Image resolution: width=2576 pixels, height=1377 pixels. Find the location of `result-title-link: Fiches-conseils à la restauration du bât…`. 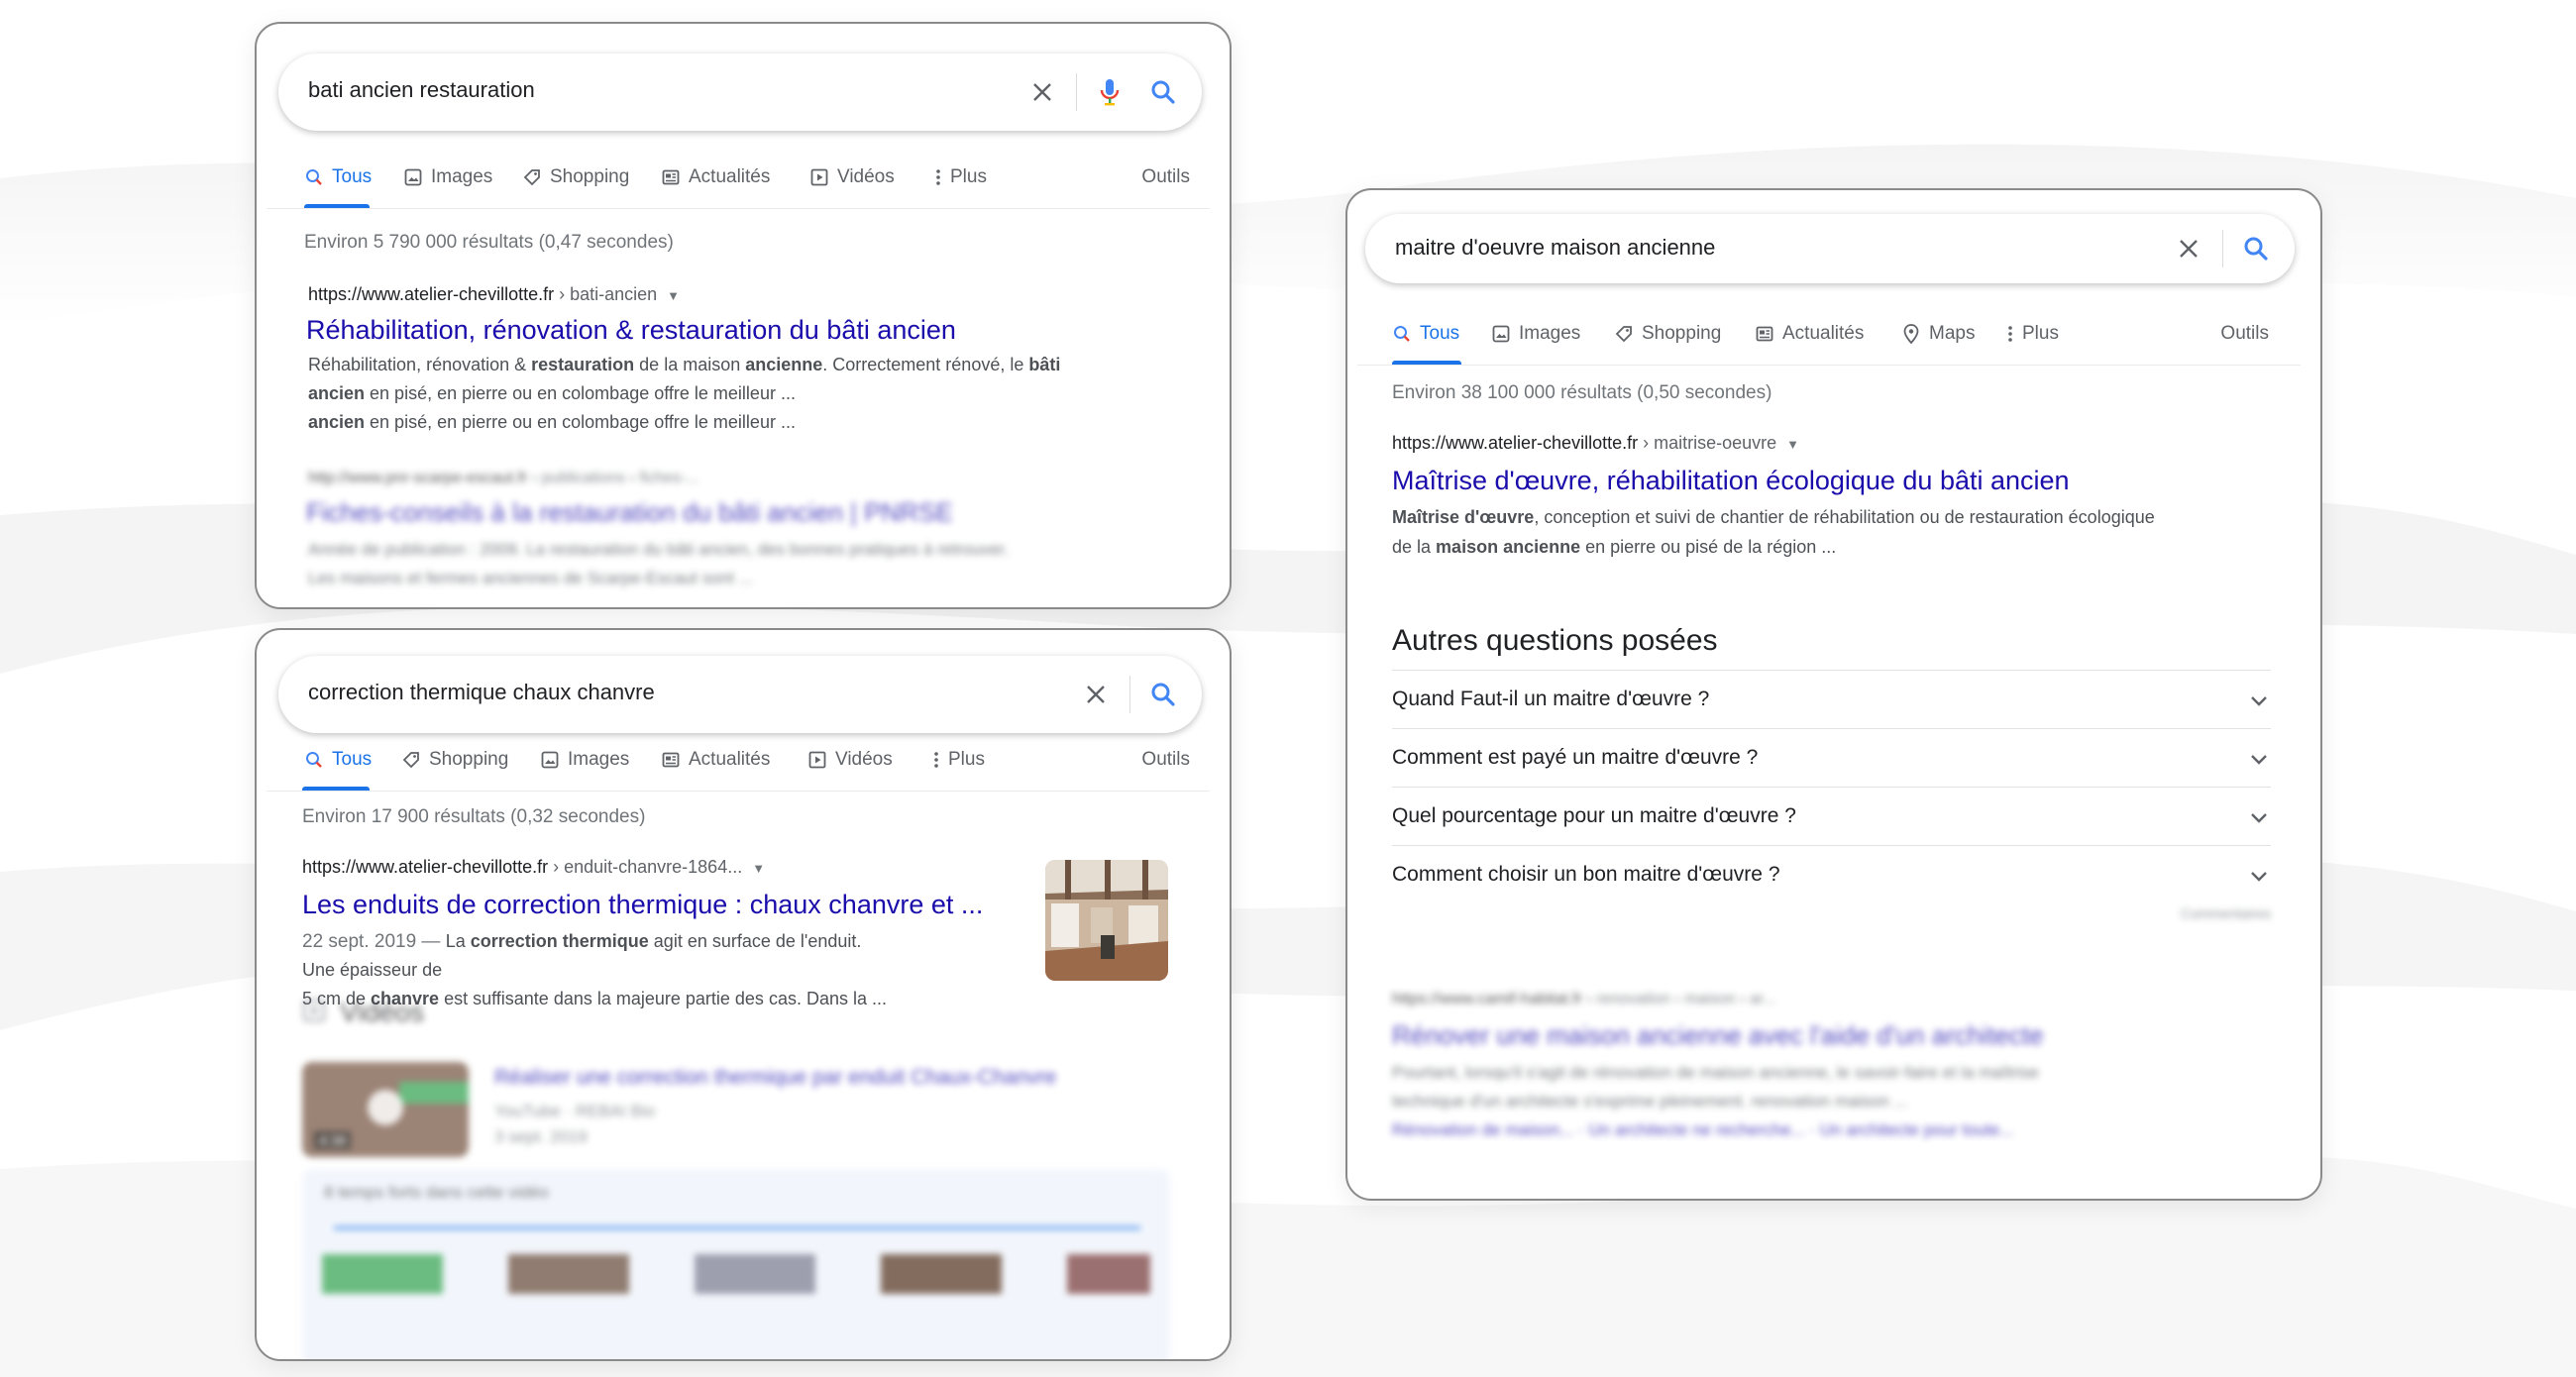

result-title-link: Fiches-conseils à la restauration du bât… is located at coordinates (629, 512).